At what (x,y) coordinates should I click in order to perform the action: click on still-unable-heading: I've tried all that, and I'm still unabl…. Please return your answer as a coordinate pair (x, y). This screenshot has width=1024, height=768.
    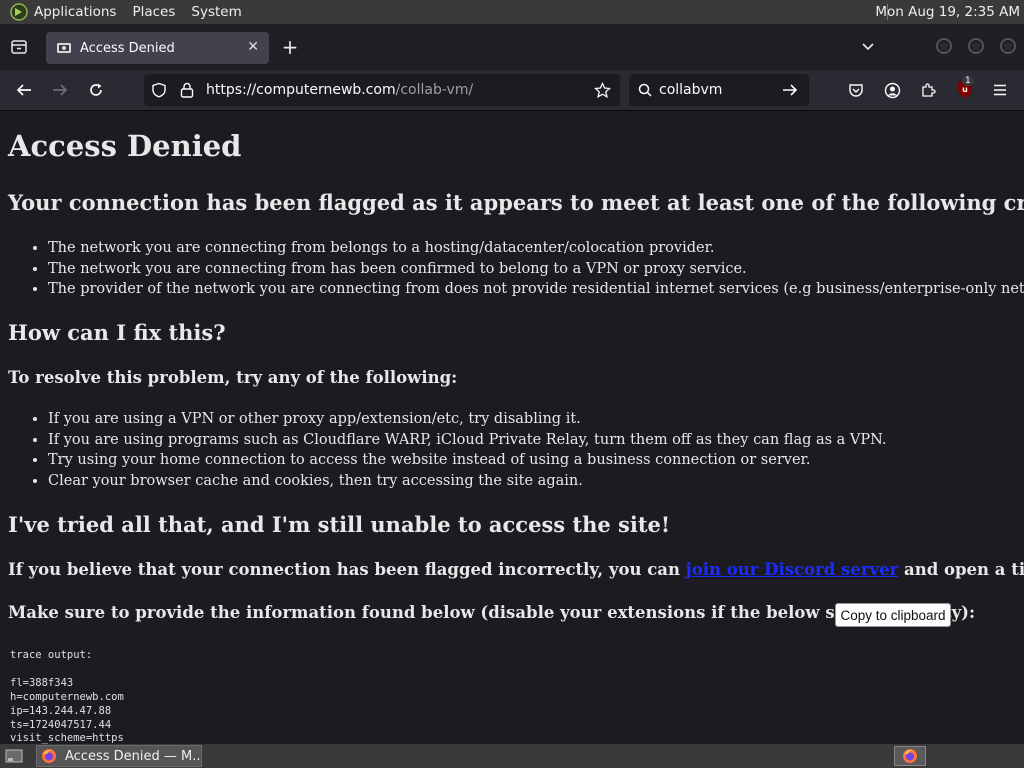
    Looking at the image, I should click on (339, 524).